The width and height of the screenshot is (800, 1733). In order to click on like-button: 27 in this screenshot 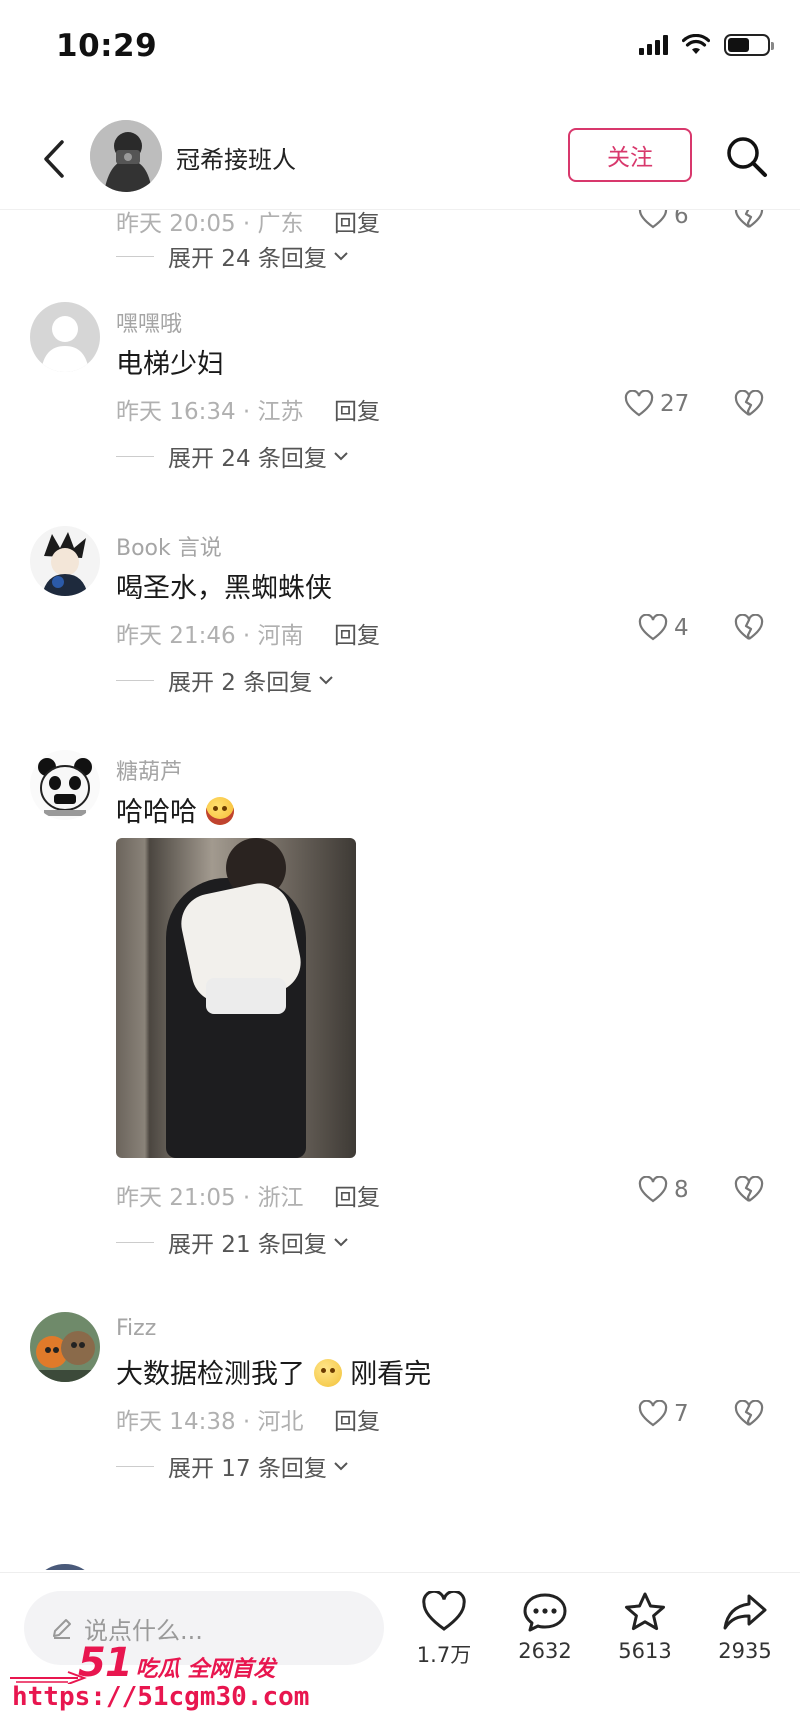, I will do `click(656, 404)`.